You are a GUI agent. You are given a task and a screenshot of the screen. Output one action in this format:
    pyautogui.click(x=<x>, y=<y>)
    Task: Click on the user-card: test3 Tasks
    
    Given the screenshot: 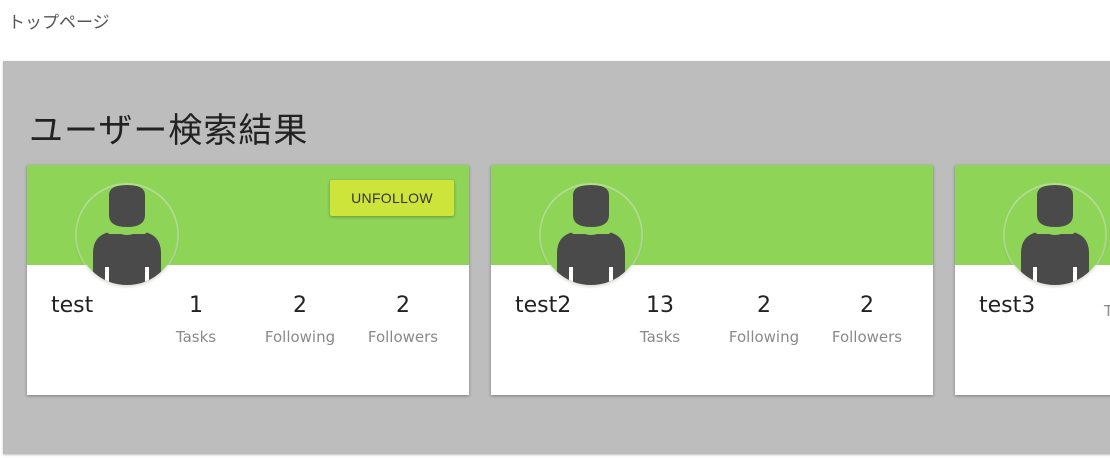 What is the action you would take?
    pyautogui.click(x=1032, y=280)
    